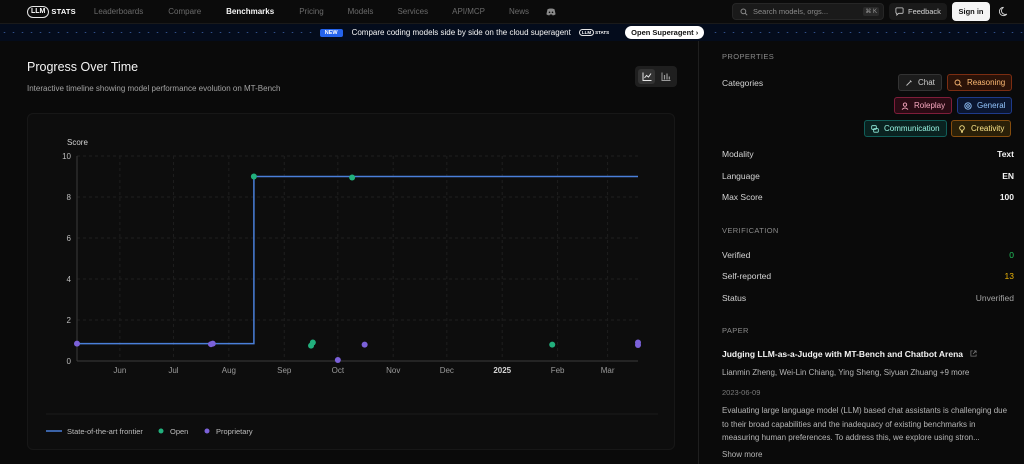 This screenshot has width=1024, height=464. What do you see at coordinates (1011, 255) in the screenshot?
I see `verified-count: 0` at bounding box center [1011, 255].